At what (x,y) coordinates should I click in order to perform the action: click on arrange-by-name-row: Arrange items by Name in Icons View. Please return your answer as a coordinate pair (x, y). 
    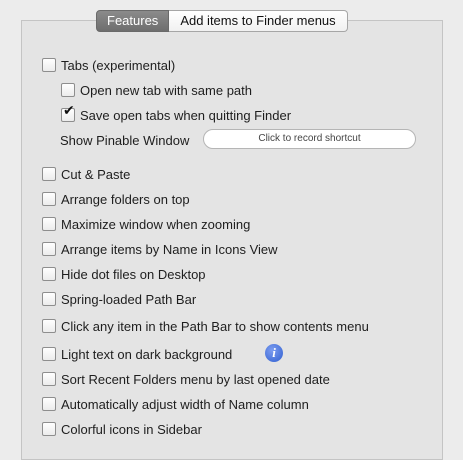
    Looking at the image, I should click on (160, 249).